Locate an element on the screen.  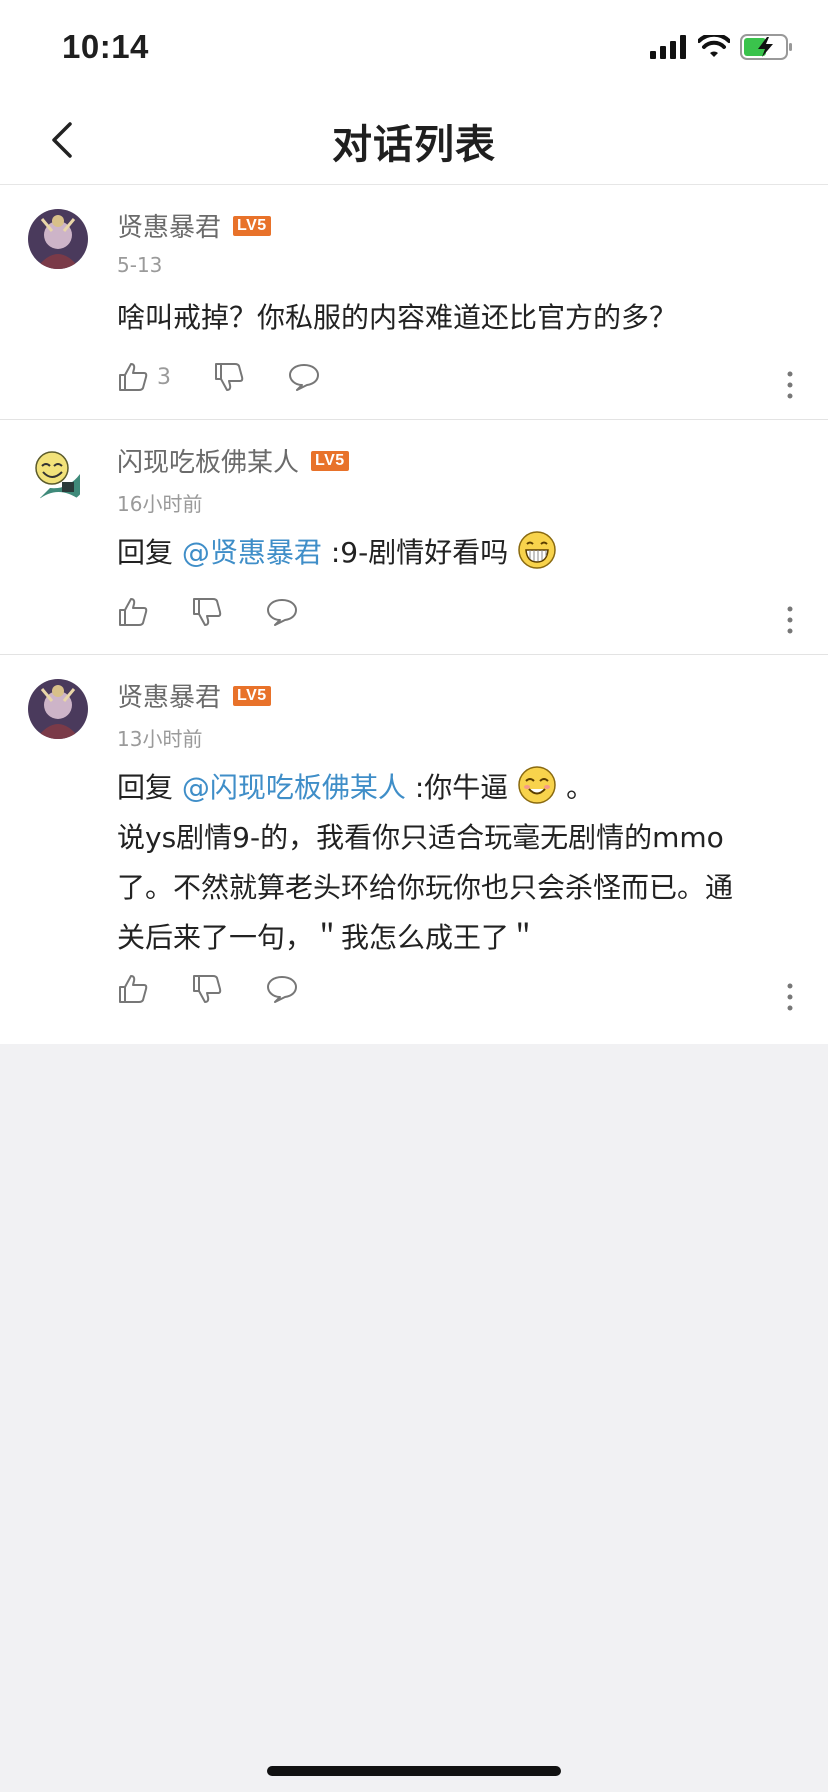
status-time: 10:14 is located at coordinates (105, 46).